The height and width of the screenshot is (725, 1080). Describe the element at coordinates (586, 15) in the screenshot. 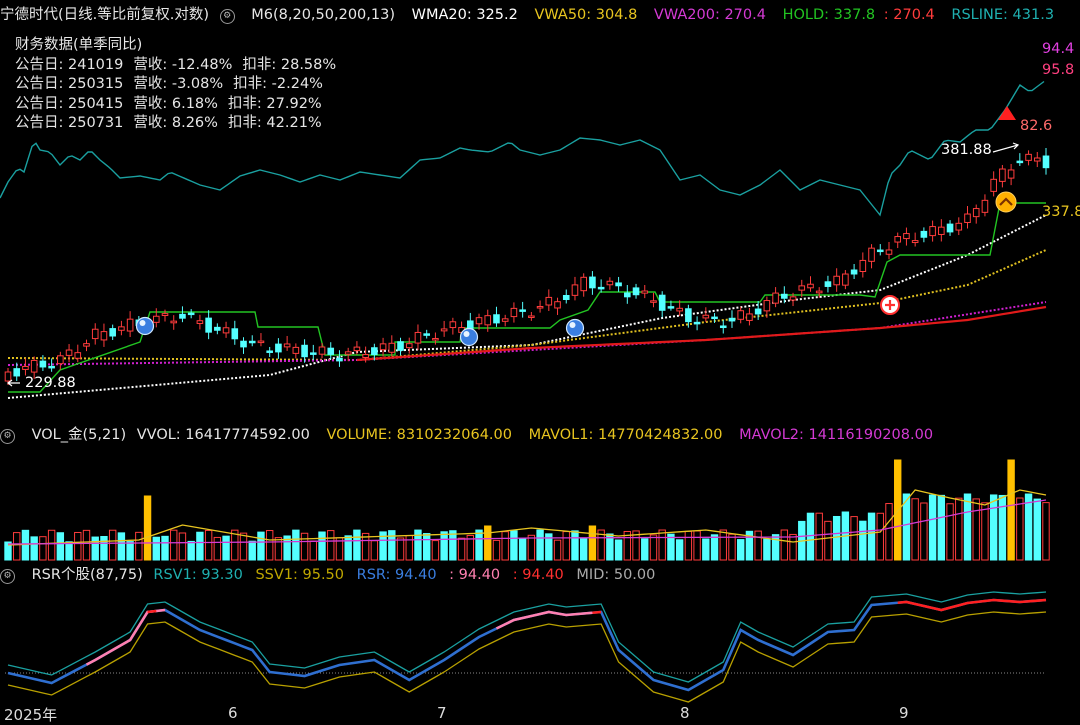

I see `vwa50-label: VWA50: 304.8` at that location.